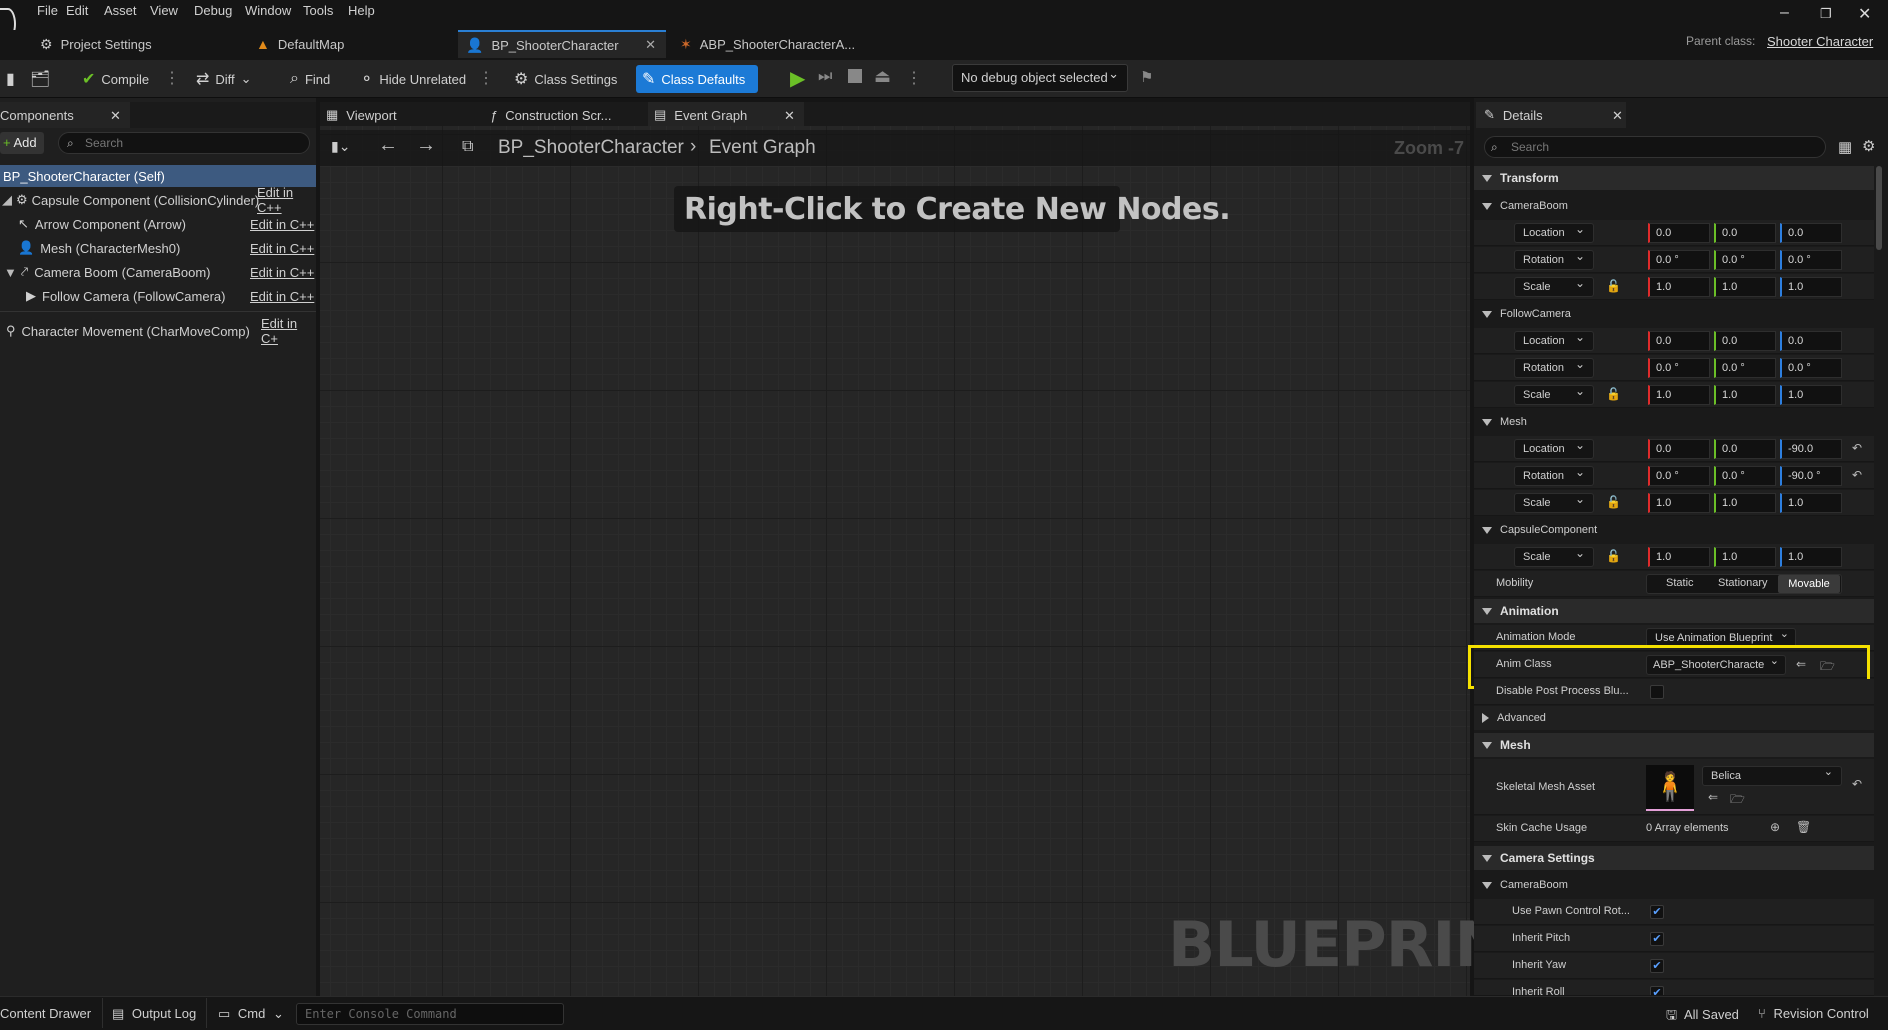 The image size is (1888, 1030). What do you see at coordinates (430, 1014) in the screenshot?
I see `console-command-input: Enter Console Command` at bounding box center [430, 1014].